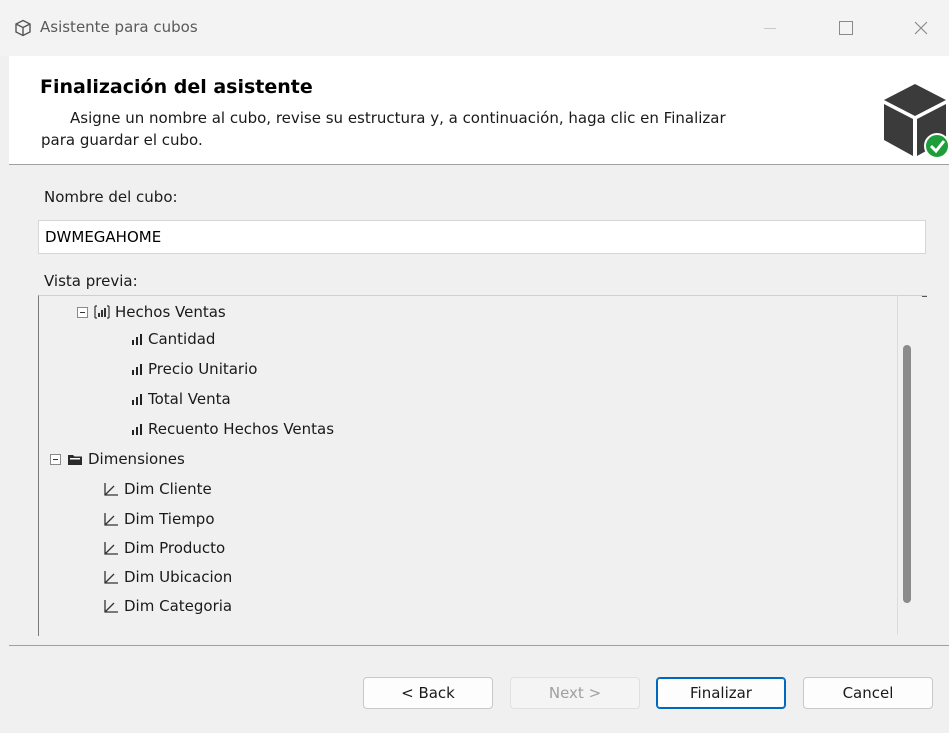  Describe the element at coordinates (907, 474) in the screenshot. I see `scrollbar-thumb` at that location.